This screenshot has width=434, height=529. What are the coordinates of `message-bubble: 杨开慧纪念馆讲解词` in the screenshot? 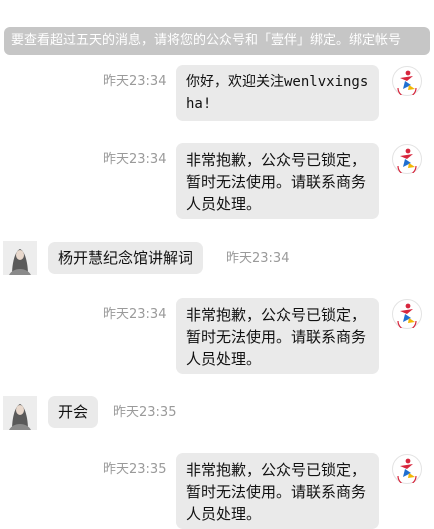 It's located at (126, 258).